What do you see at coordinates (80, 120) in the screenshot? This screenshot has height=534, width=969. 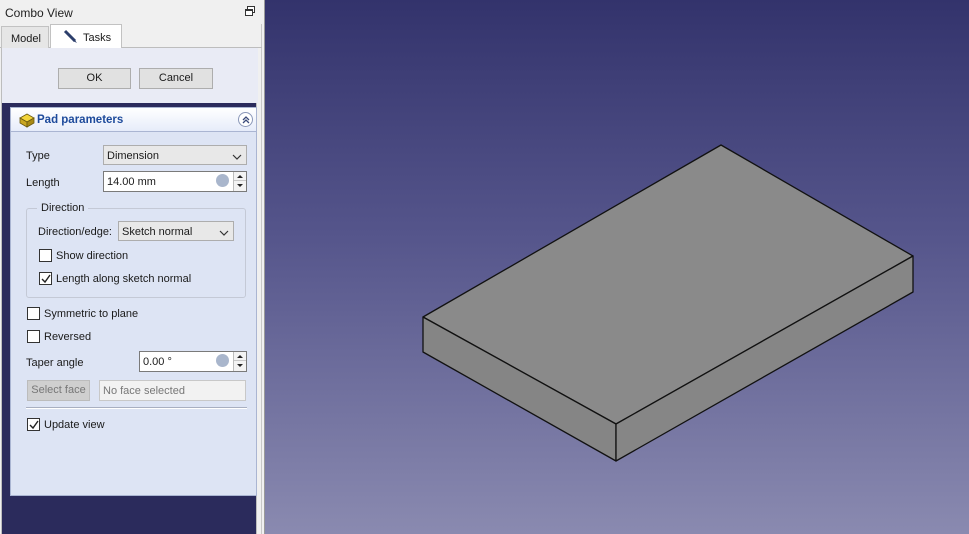 I see `pad-parameters-title: Pad parameters` at bounding box center [80, 120].